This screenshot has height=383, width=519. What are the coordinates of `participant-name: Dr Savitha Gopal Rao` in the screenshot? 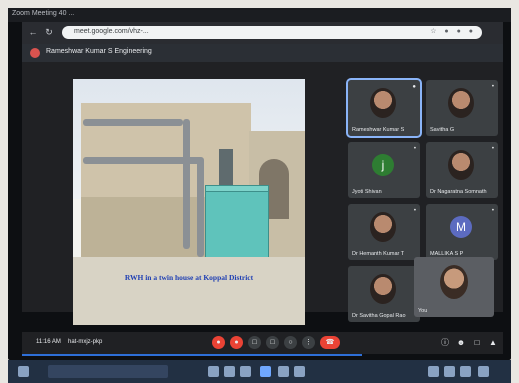 It's located at (379, 316).